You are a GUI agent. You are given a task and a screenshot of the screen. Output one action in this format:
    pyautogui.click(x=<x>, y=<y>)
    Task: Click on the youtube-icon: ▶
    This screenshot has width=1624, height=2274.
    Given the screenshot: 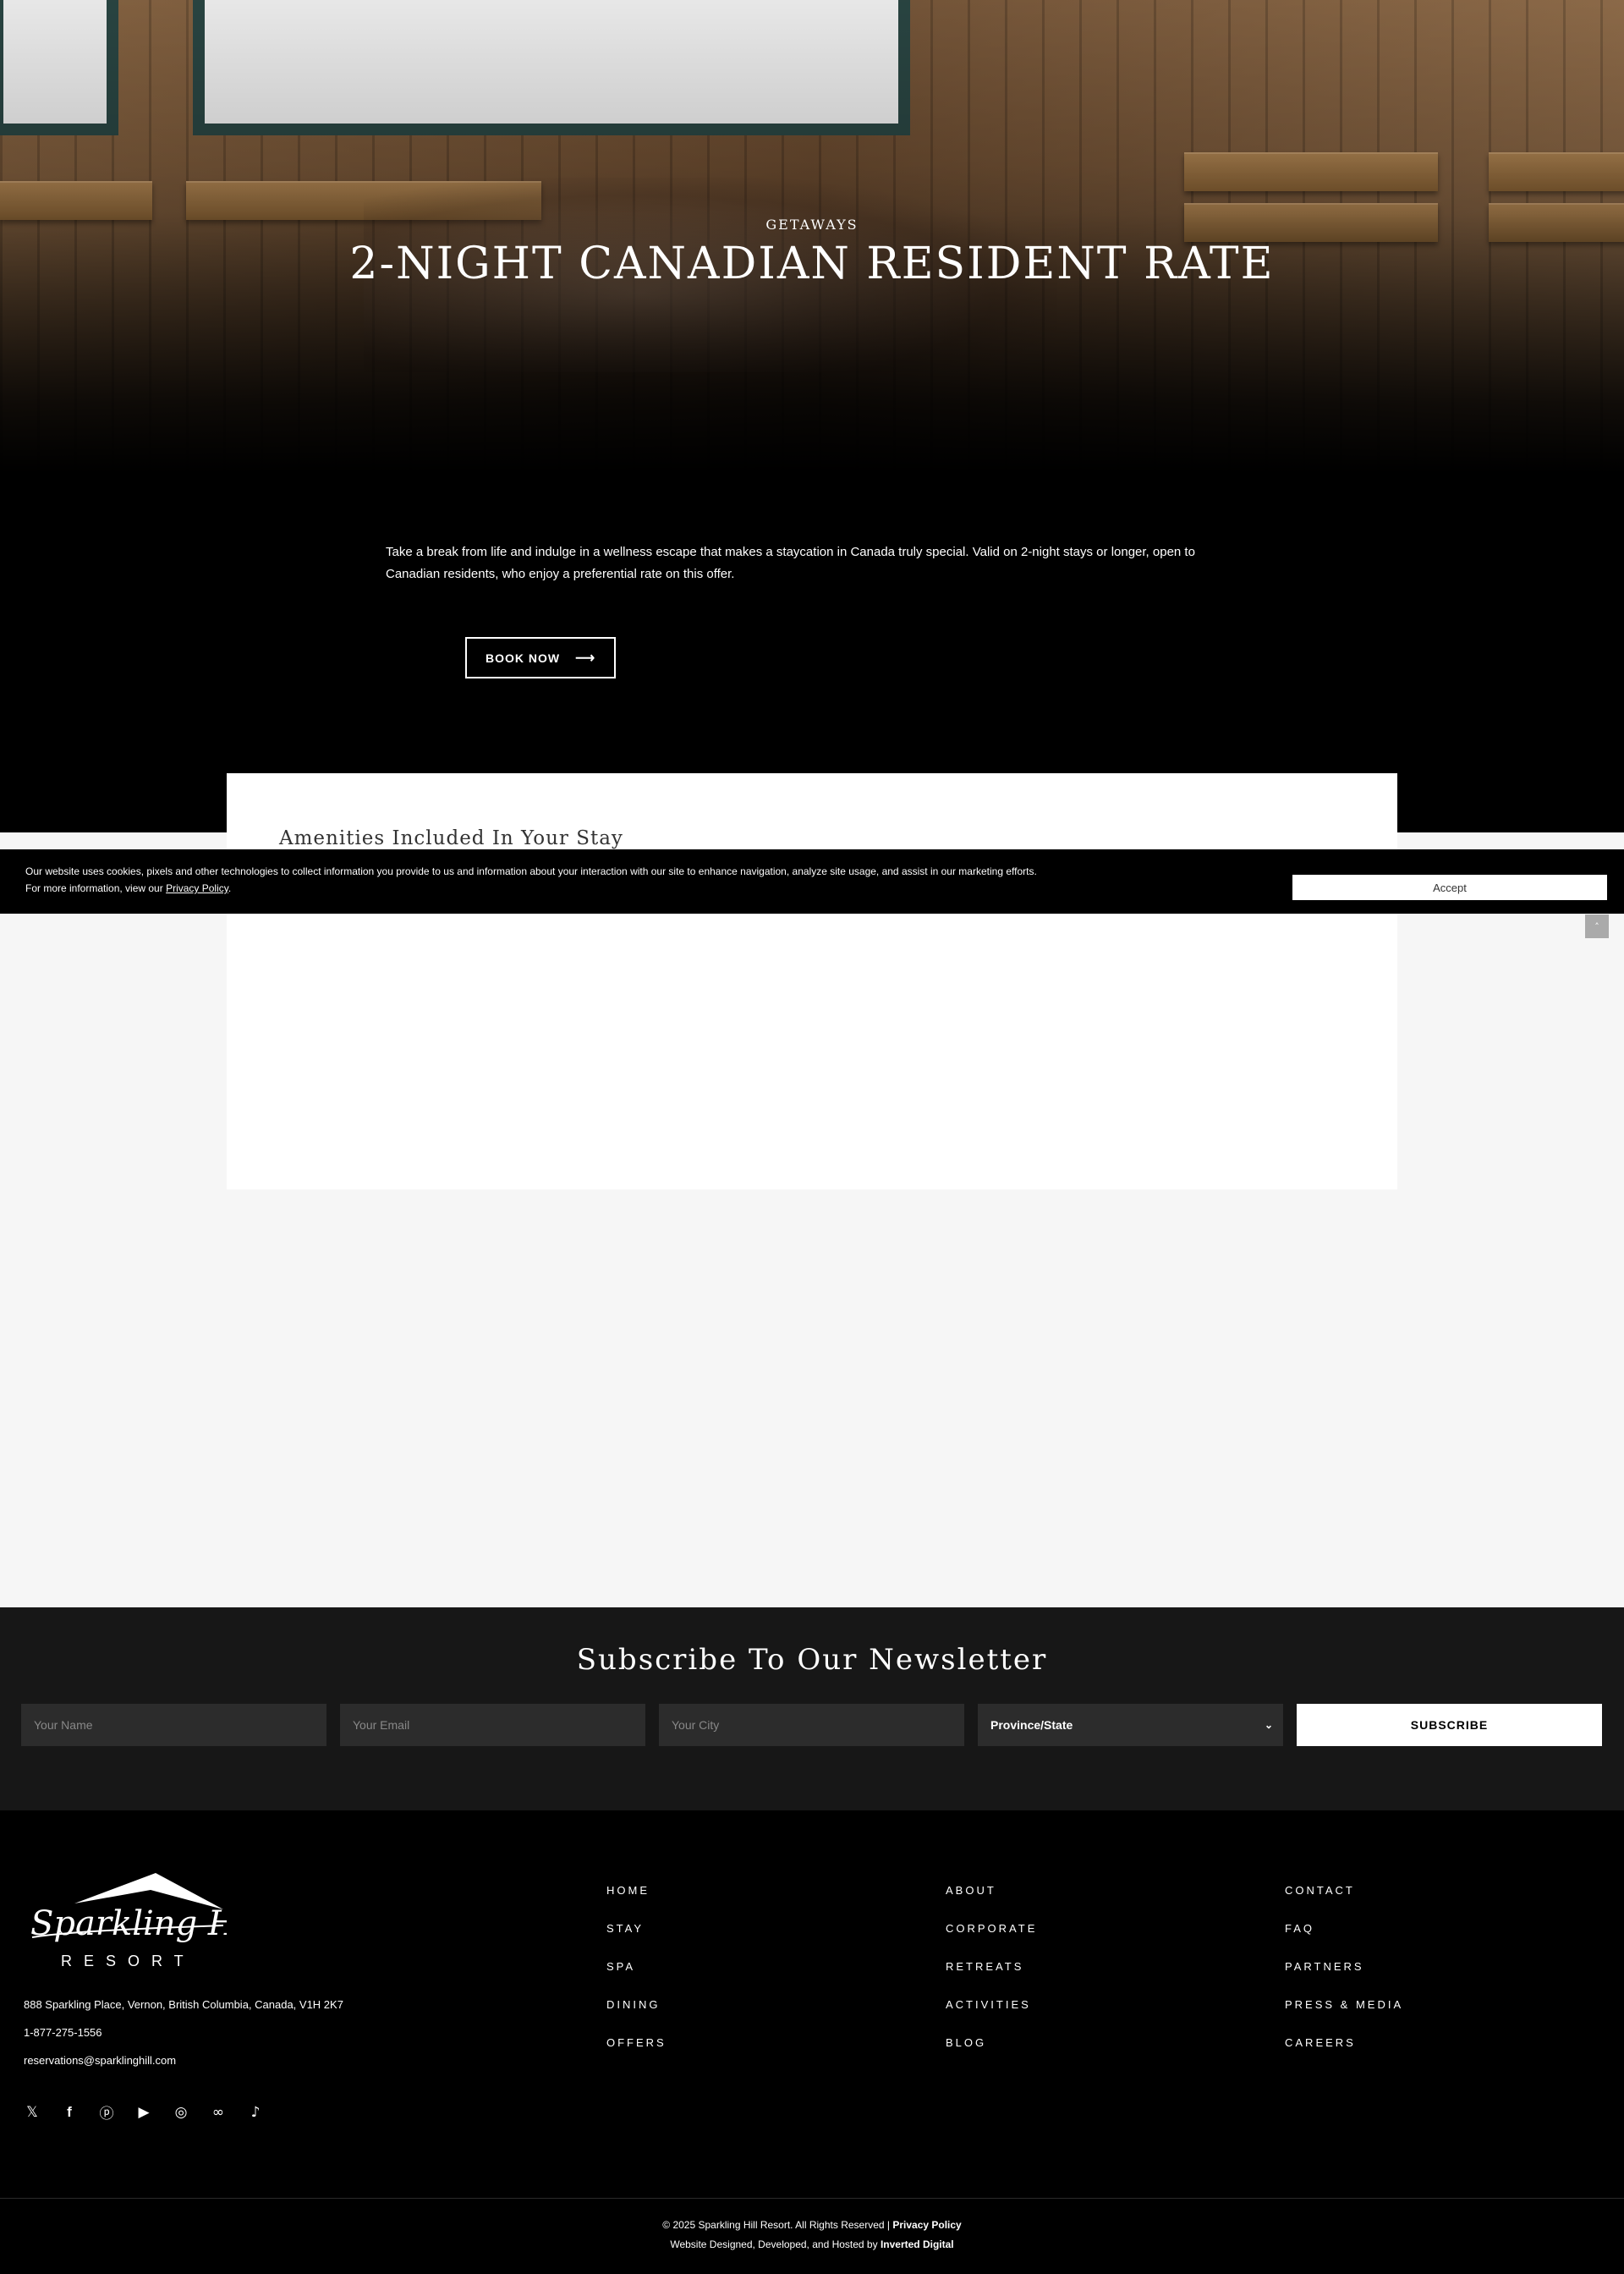 What is the action you would take?
    pyautogui.click(x=143, y=2112)
    